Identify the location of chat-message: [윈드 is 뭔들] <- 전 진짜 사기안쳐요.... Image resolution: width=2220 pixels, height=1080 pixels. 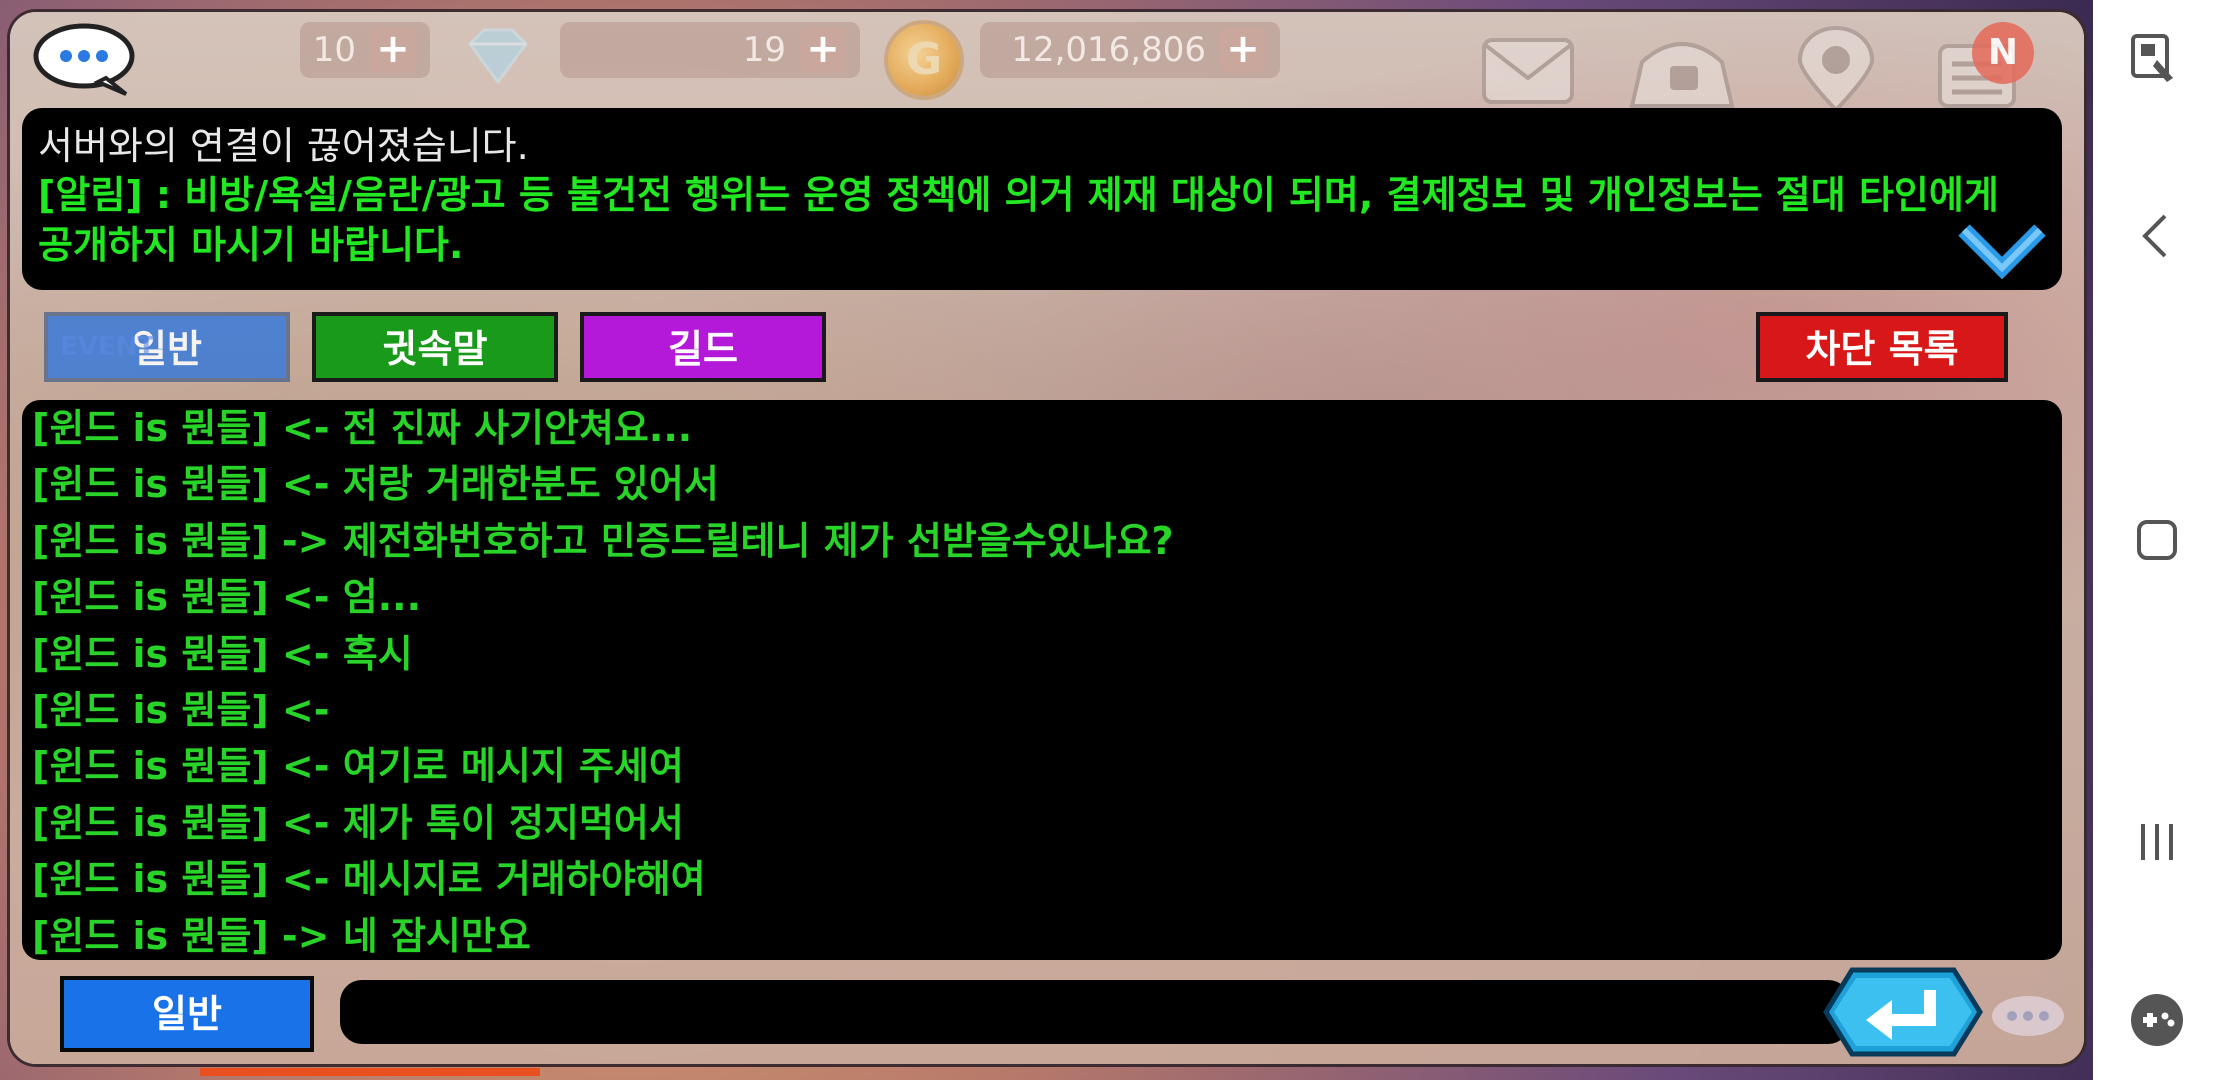
(362, 428).